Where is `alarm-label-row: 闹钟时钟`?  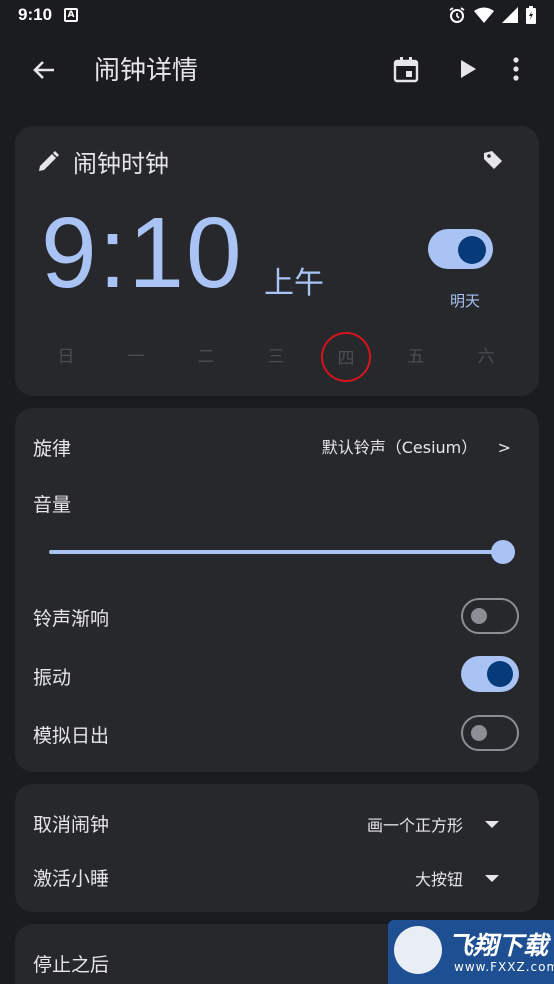 alarm-label-row: 闹钟时钟 is located at coordinates (102, 161).